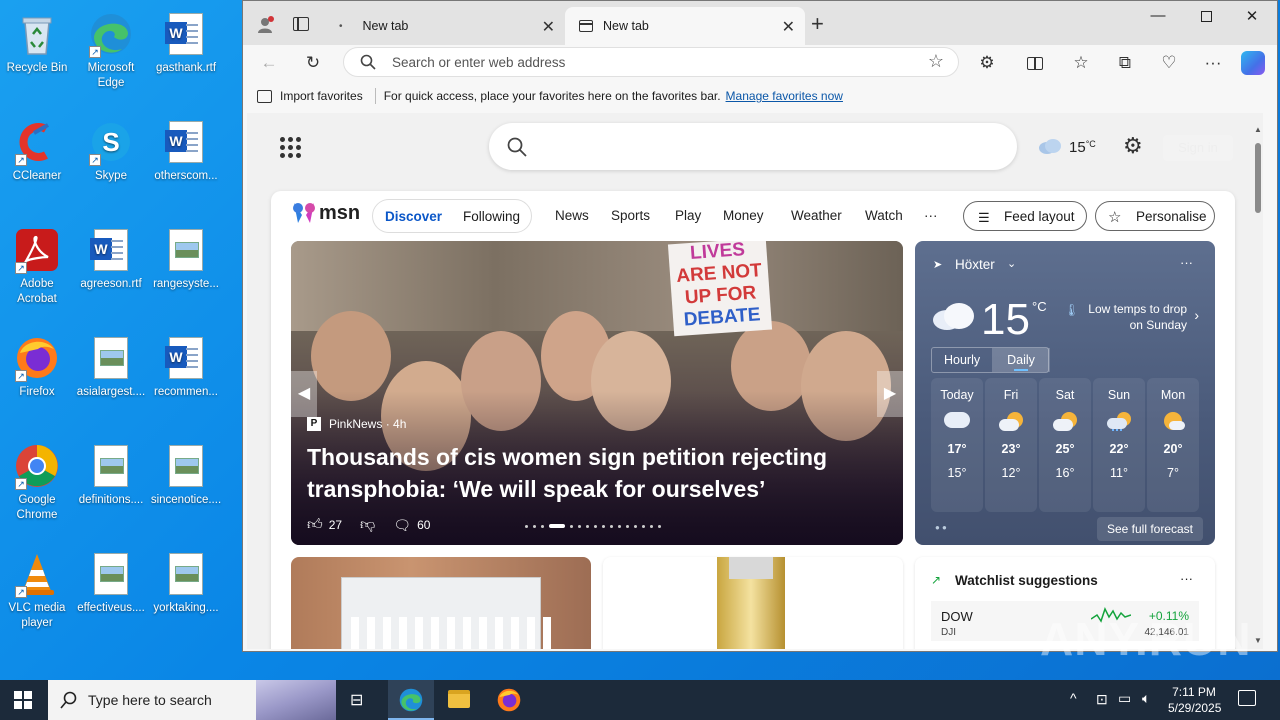 The image size is (1280, 720). I want to click on hero-next-button: ▶, so click(890, 394).